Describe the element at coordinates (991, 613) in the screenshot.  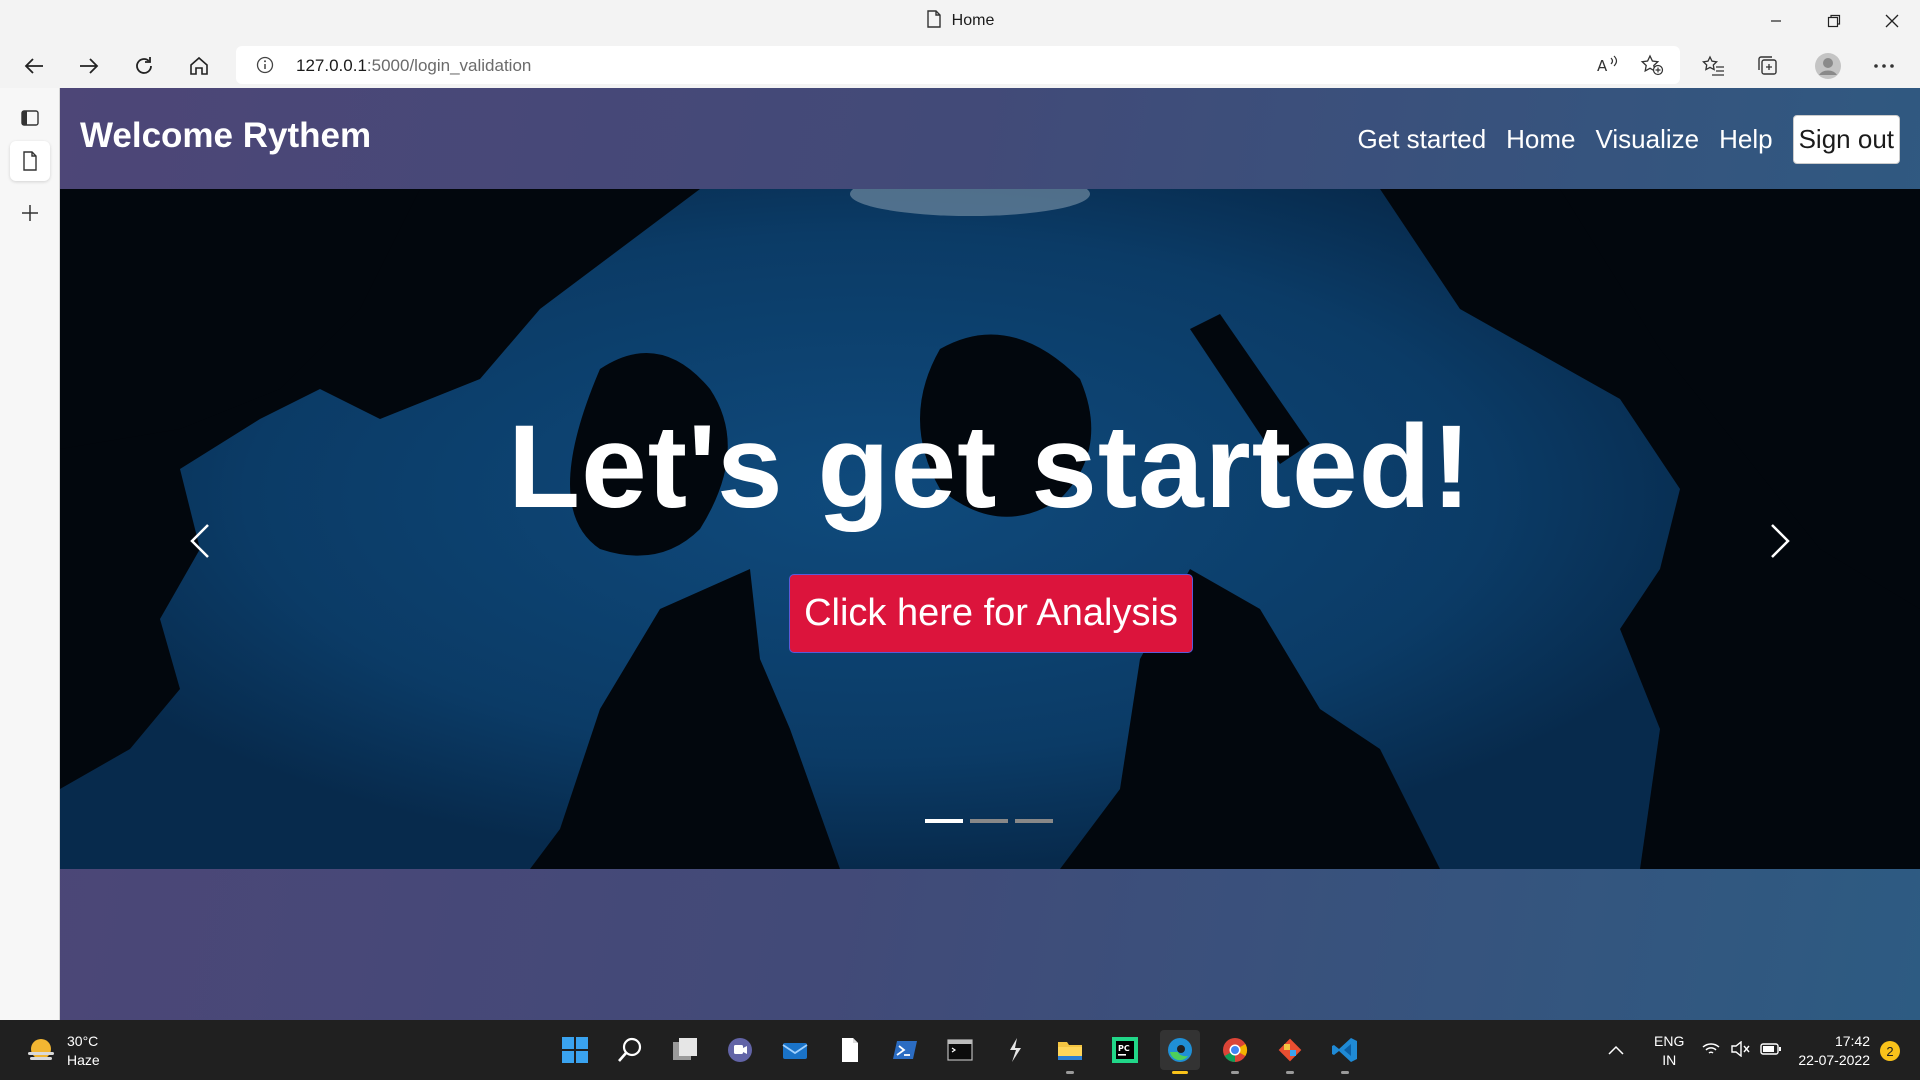
I see `analysis-button: Click here for Analysis` at that location.